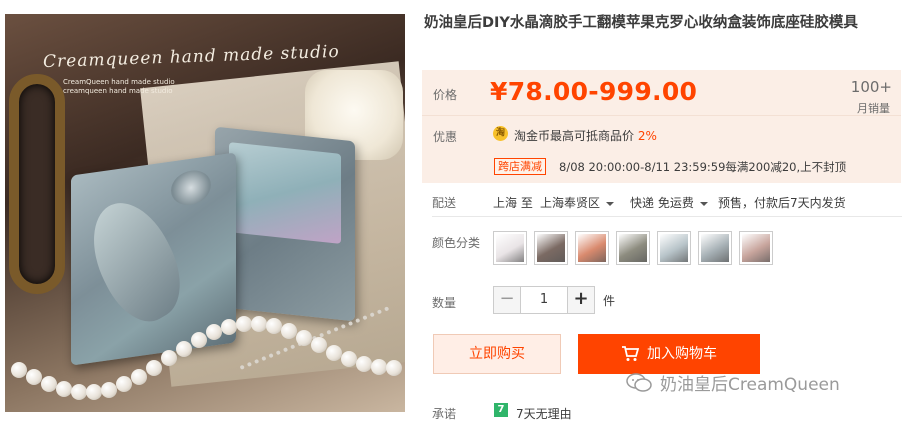  Describe the element at coordinates (497, 354) in the screenshot. I see `buy-now-button: 立即购买` at that location.